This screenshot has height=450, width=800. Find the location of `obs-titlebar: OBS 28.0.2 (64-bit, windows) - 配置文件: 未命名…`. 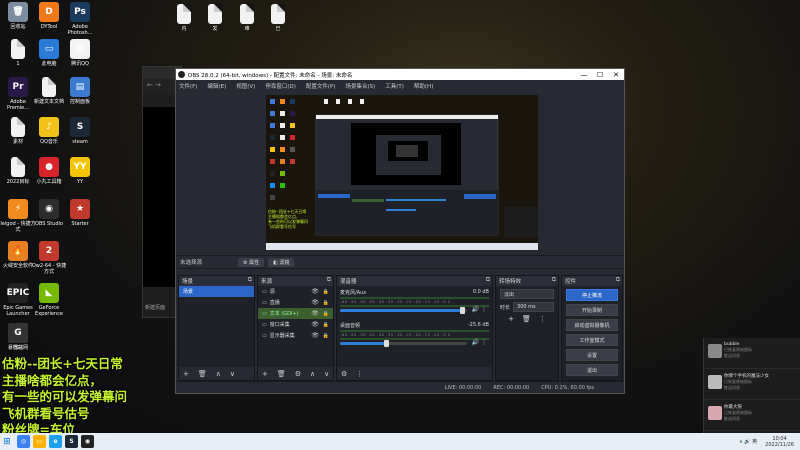

obs-titlebar: OBS 28.0.2 (64-bit, windows) - 配置文件: 未命名… is located at coordinates (400, 74).